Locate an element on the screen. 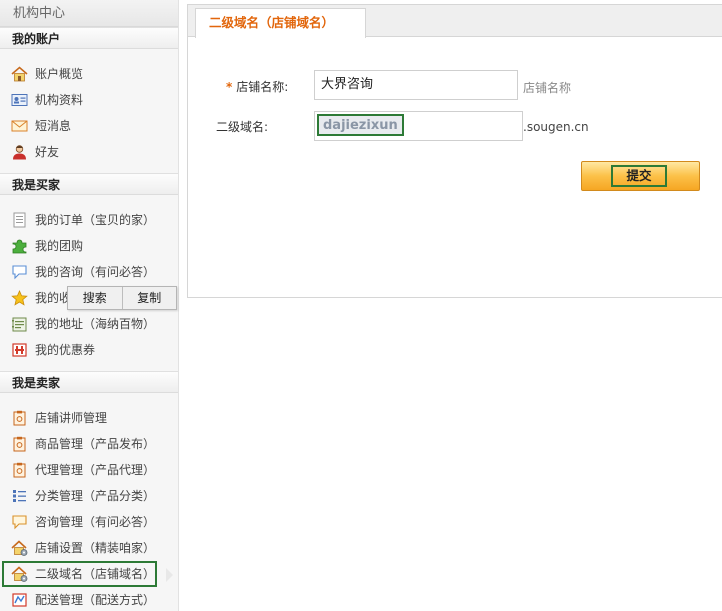 Image resolution: width=722 pixels, height=611 pixels. sidebar-item-my-address: 我的地址（海纳百物） is located at coordinates (89, 324).